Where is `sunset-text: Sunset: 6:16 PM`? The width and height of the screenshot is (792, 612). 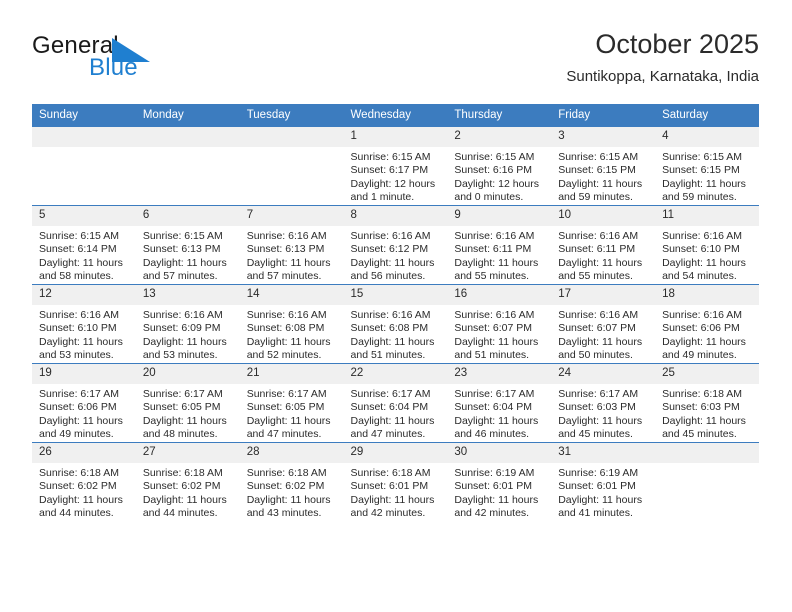 sunset-text: Sunset: 6:16 PM is located at coordinates (493, 170).